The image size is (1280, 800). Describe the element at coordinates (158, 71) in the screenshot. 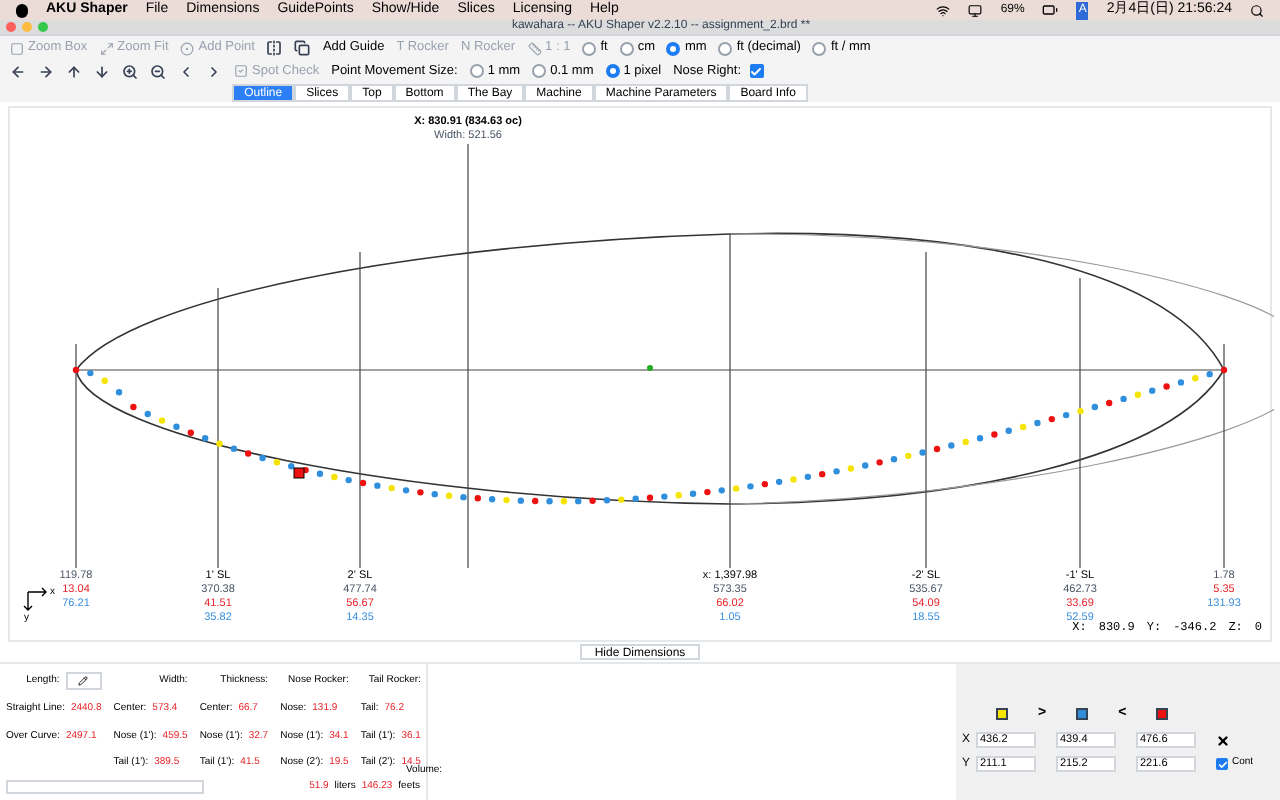

I see `zoom-out-icon` at that location.